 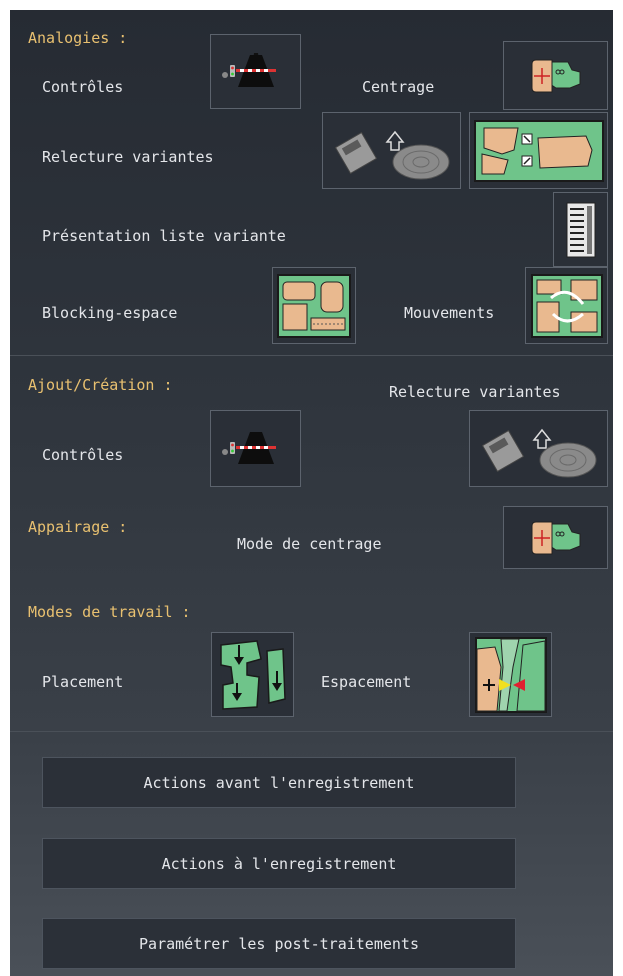 What do you see at coordinates (279, 863) in the screenshot?
I see `actions-enregistrement-button: Actions à l'enregistrement` at bounding box center [279, 863].